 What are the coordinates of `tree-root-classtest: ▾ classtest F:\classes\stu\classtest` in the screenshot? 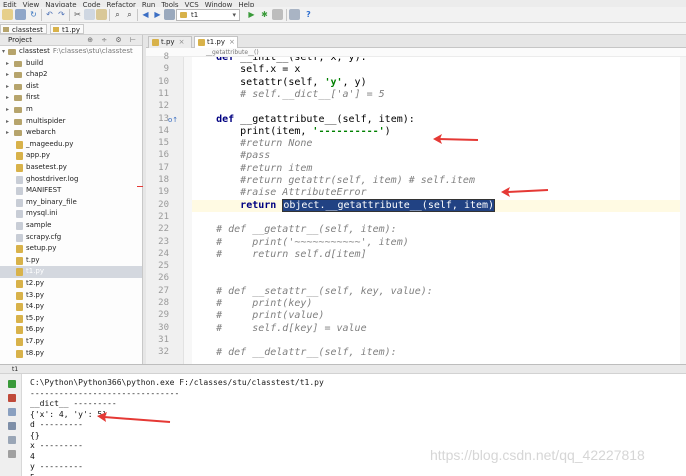 It's located at (71, 52).